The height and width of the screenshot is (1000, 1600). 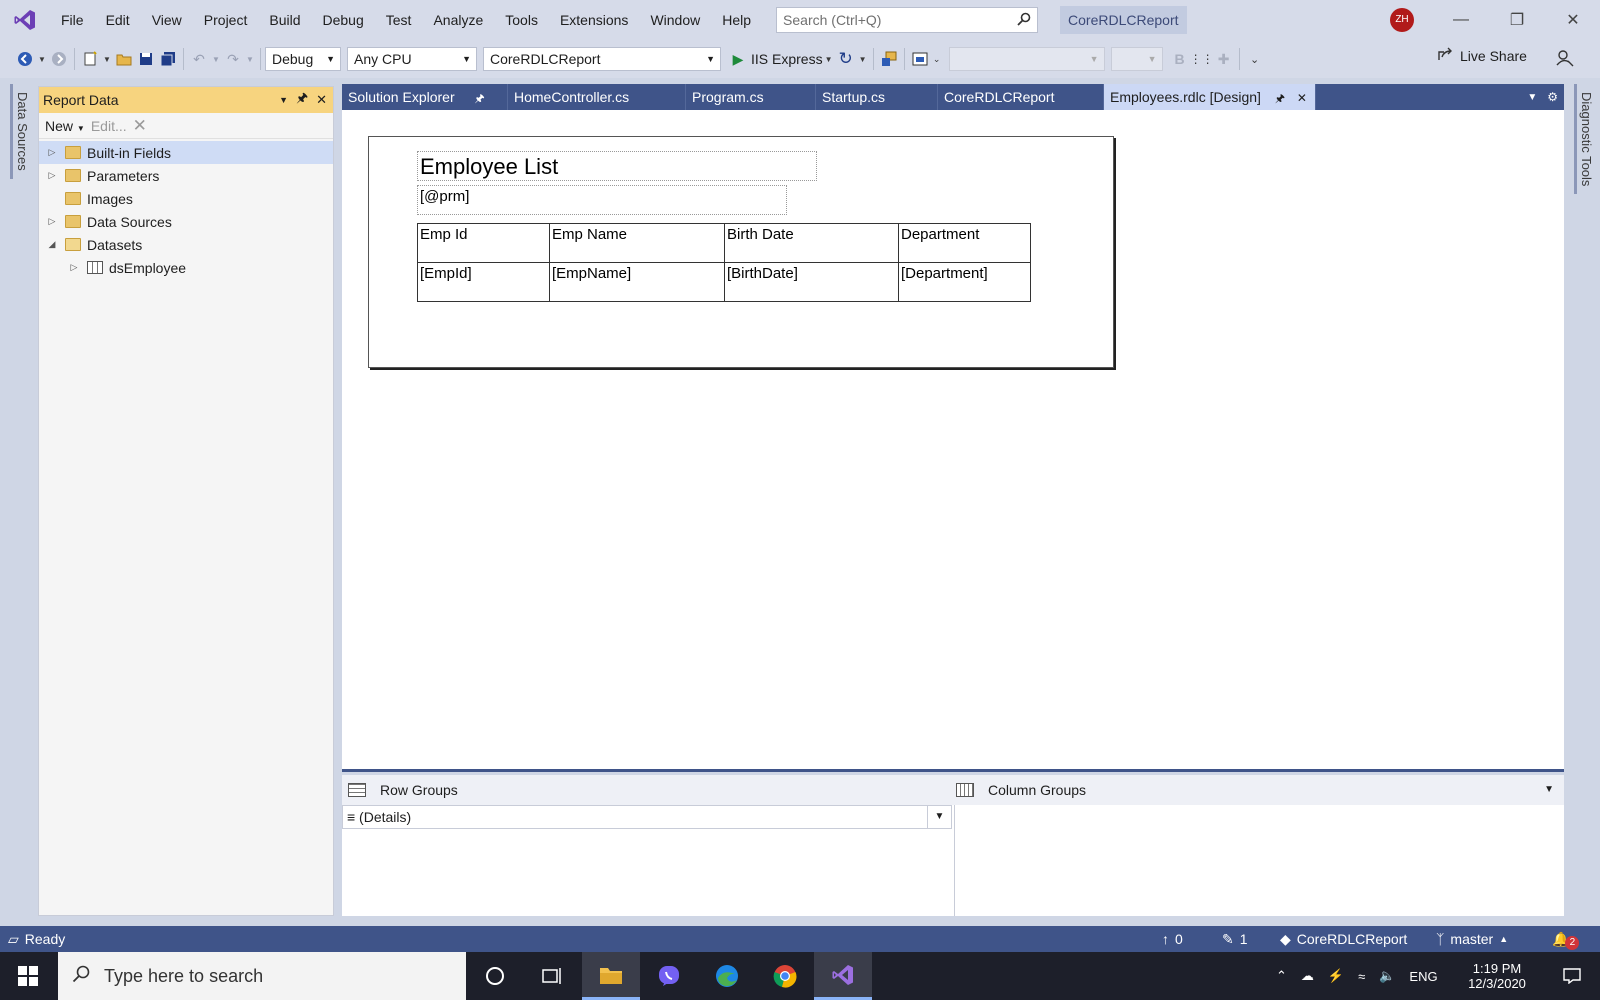 What do you see at coordinates (937, 59) in the screenshot?
I see `overflow-dropdown-icon: ⌄` at bounding box center [937, 59].